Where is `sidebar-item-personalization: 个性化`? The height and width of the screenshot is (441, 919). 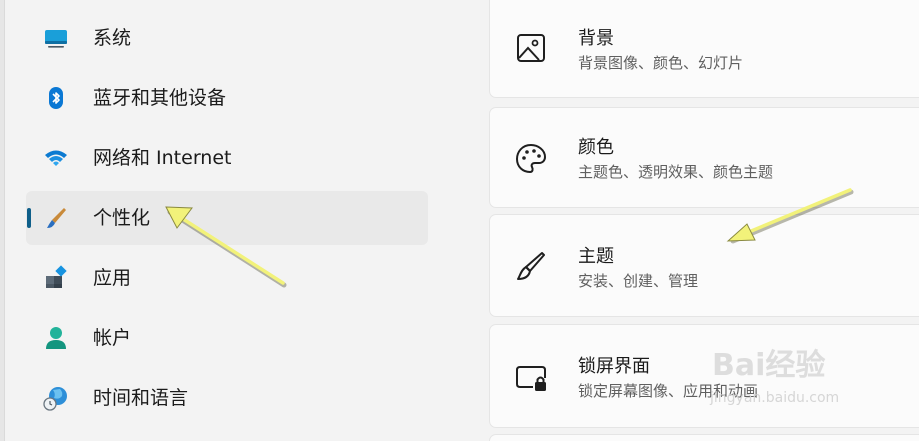
sidebar-item-personalization: 个性化 is located at coordinates (227, 218).